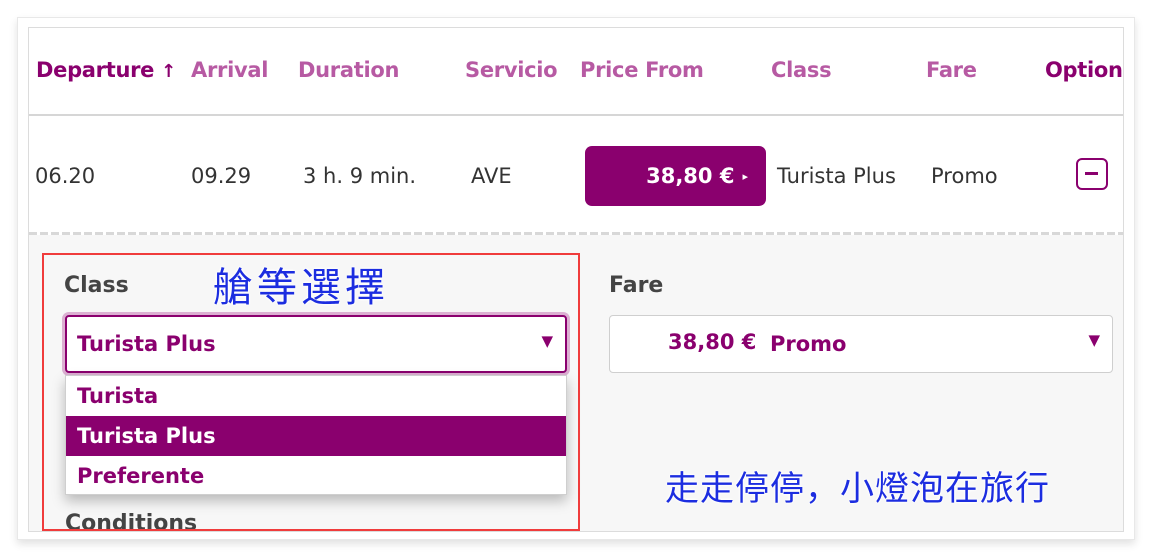  Describe the element at coordinates (857, 489) in the screenshot. I see `blog-watermark: 走走停停，小燈泡在旅行` at that location.